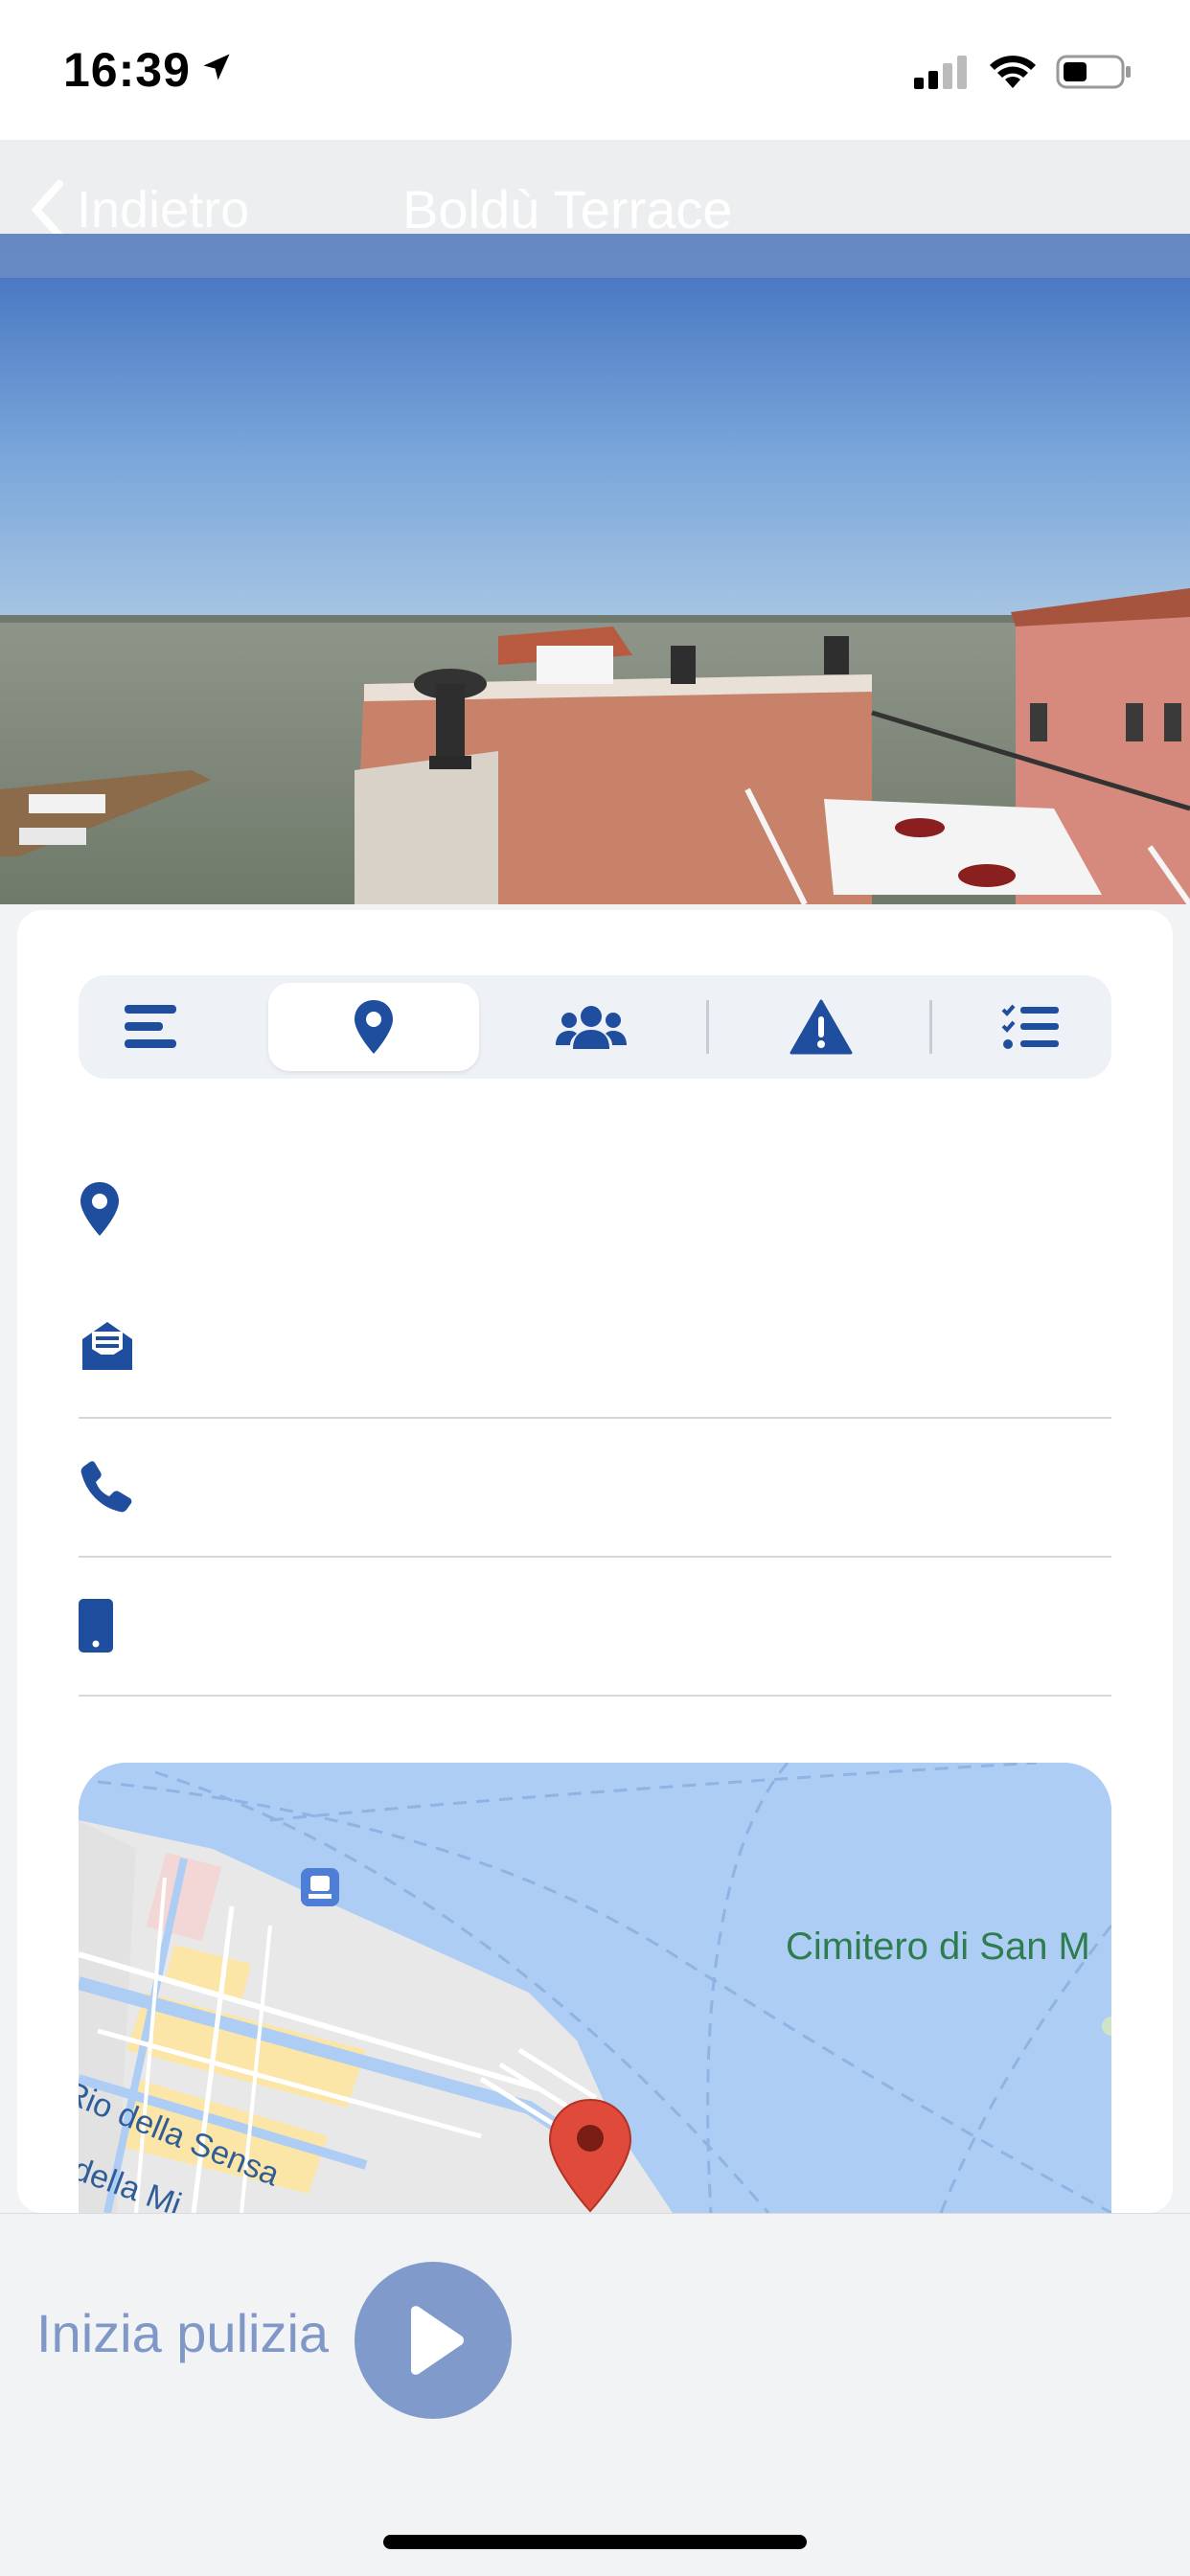 This screenshot has height=2576, width=1190. I want to click on start-cleaning-button, so click(434, 2340).